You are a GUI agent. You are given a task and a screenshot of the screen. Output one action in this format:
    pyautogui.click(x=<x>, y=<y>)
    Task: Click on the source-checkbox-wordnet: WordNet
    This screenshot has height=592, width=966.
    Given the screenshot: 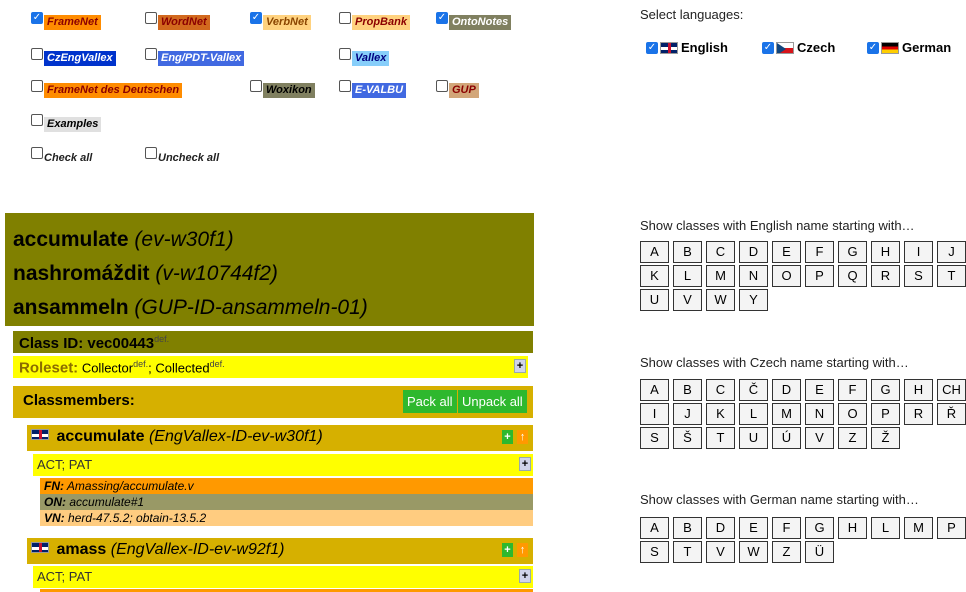 What is the action you would take?
    pyautogui.click(x=177, y=20)
    